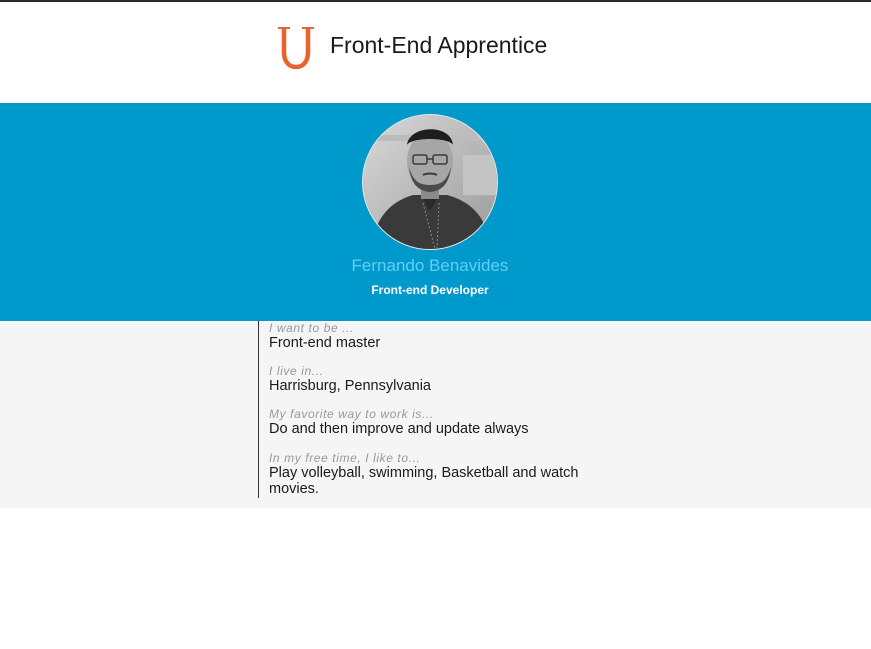  What do you see at coordinates (258, 409) in the screenshot?
I see `details-divider` at bounding box center [258, 409].